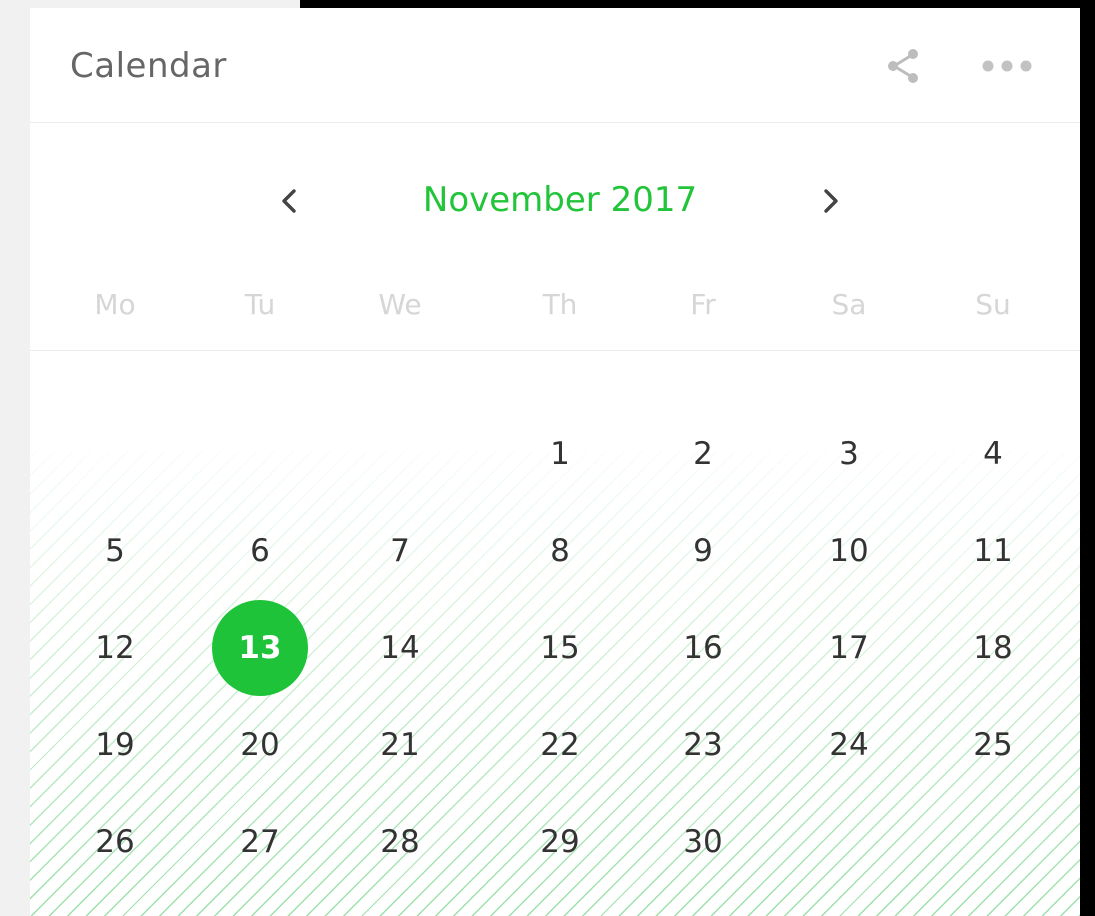 The image size is (1095, 916). I want to click on day-cell: 5, so click(115, 551).